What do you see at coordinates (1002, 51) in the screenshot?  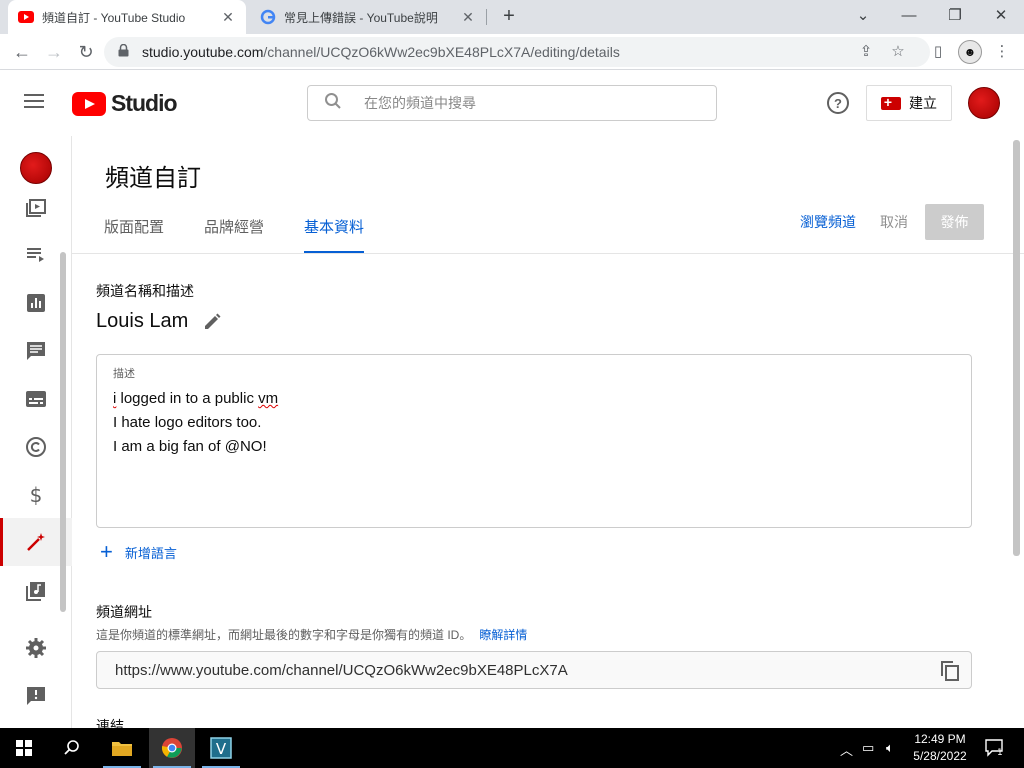 I see `browser-menu-icon: ⋮` at bounding box center [1002, 51].